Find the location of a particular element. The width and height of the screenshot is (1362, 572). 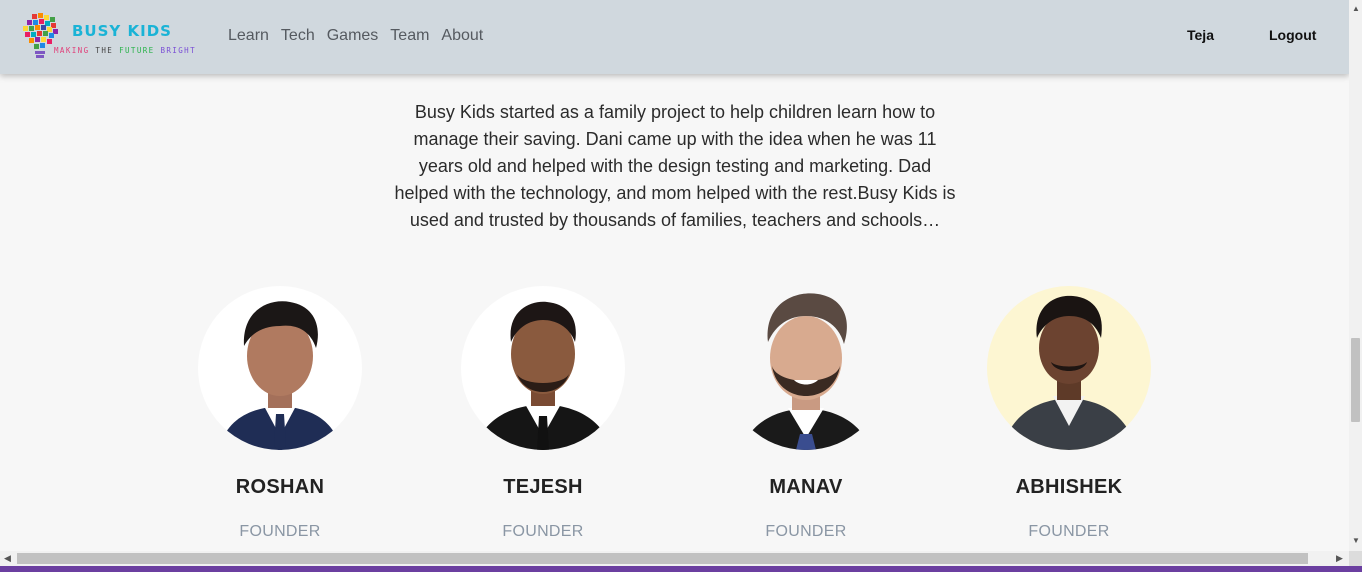

vertical-scroll-thumb is located at coordinates (1355, 380).